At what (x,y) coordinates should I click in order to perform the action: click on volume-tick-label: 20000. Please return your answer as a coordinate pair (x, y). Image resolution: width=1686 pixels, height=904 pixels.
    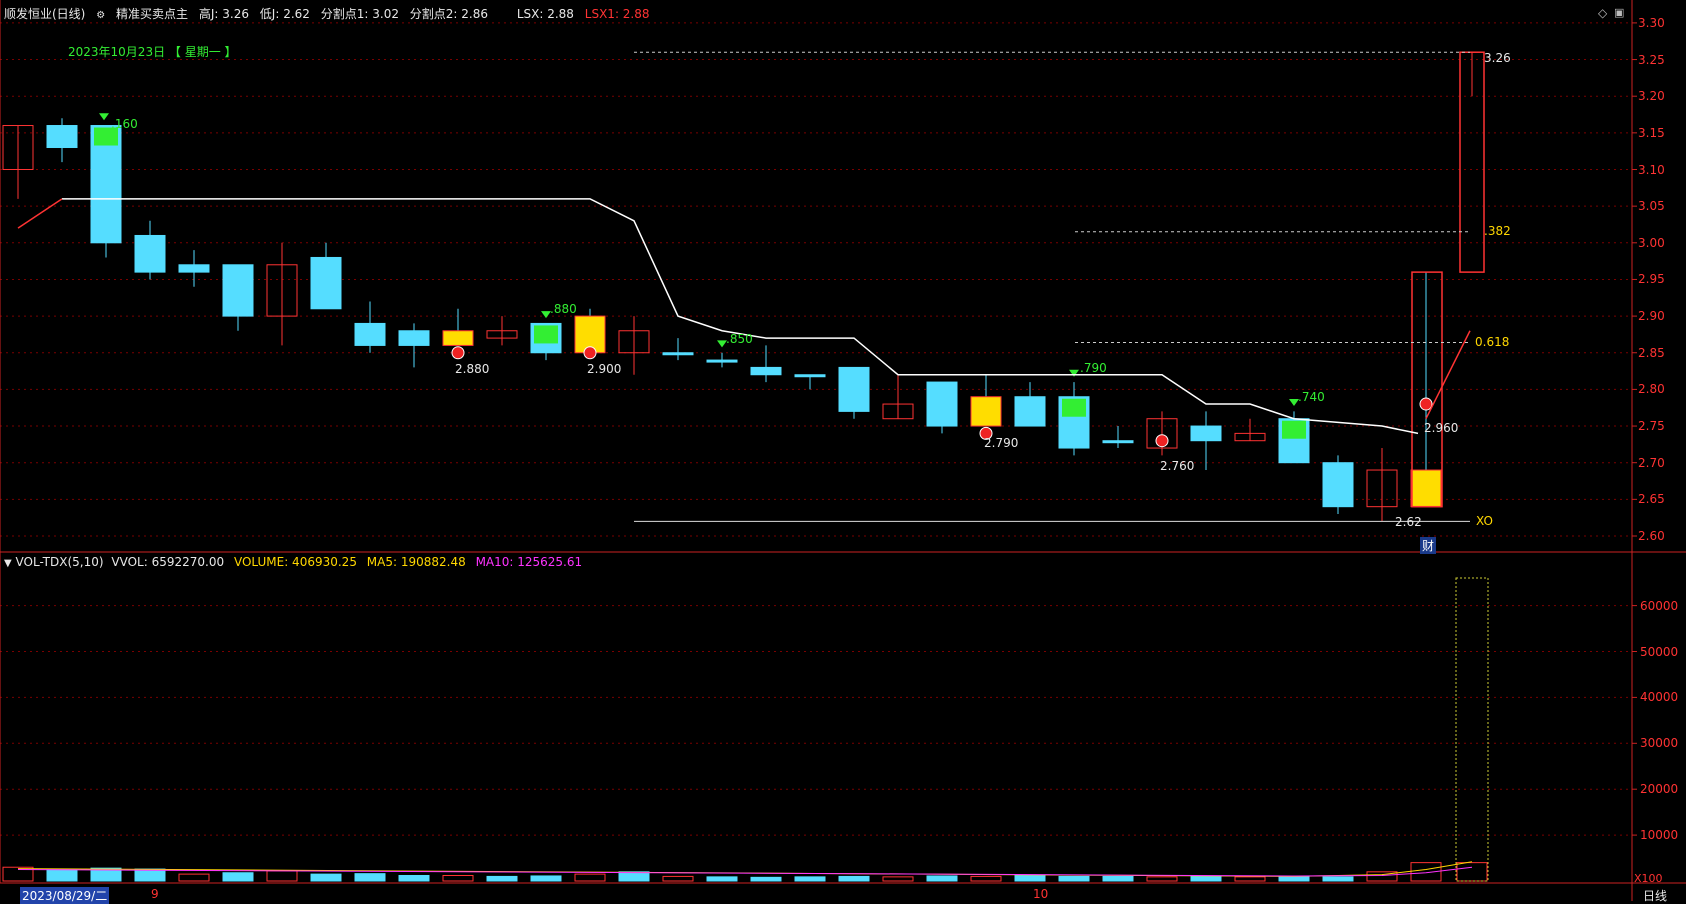
    Looking at the image, I should click on (1659, 789).